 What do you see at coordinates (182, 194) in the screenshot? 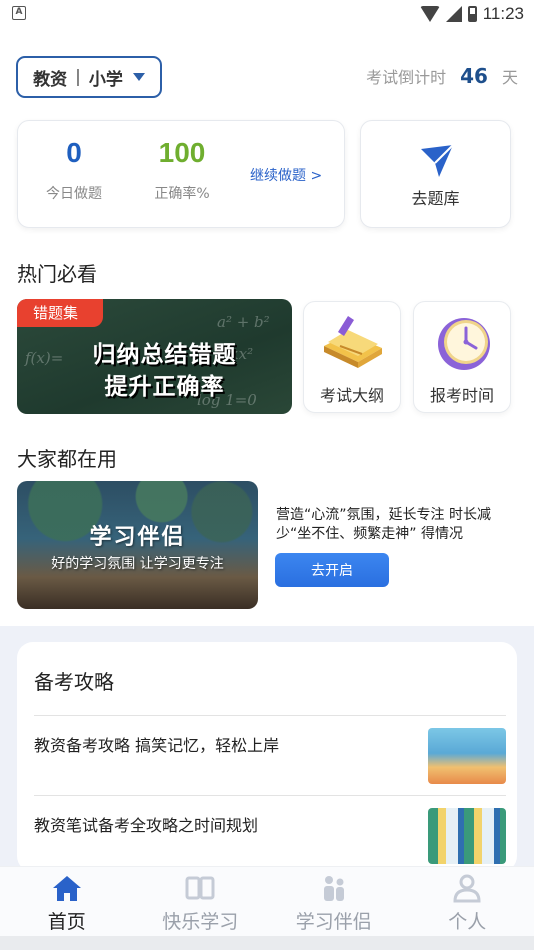
I see `accuracy-label: 正确率%` at bounding box center [182, 194].